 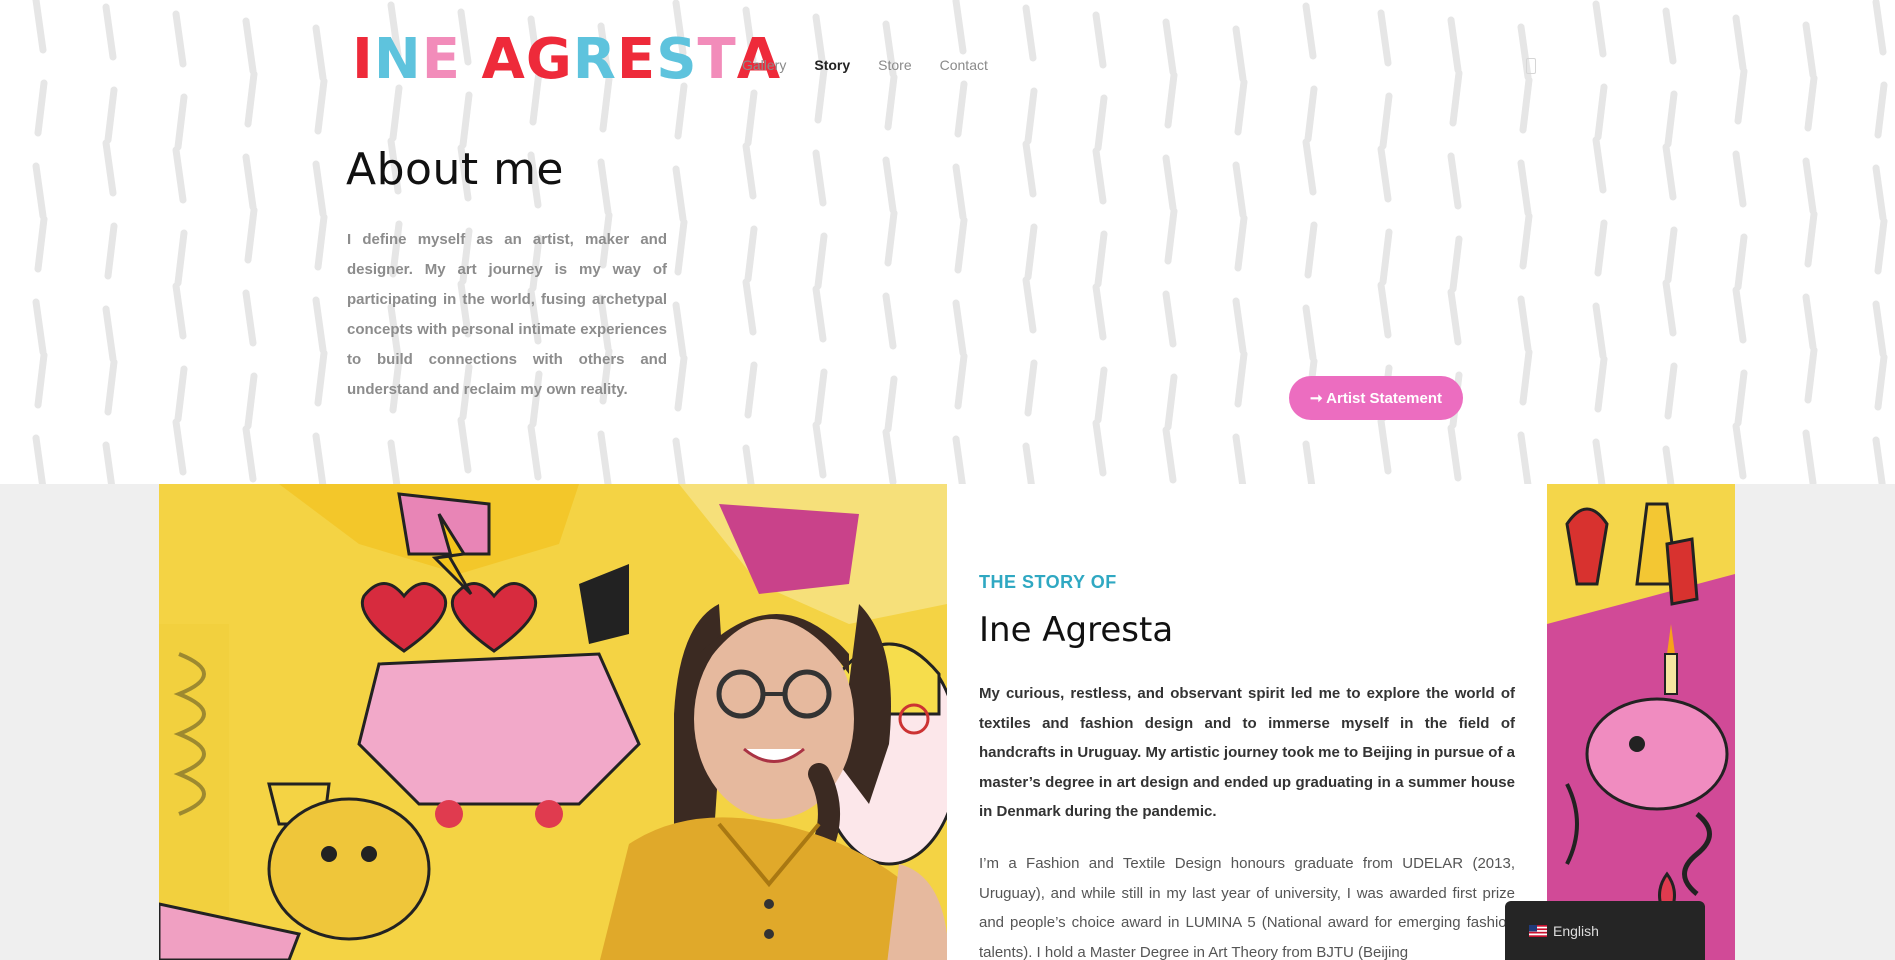 What do you see at coordinates (1048, 582) in the screenshot?
I see `story-kicker: THE STORY OF` at bounding box center [1048, 582].